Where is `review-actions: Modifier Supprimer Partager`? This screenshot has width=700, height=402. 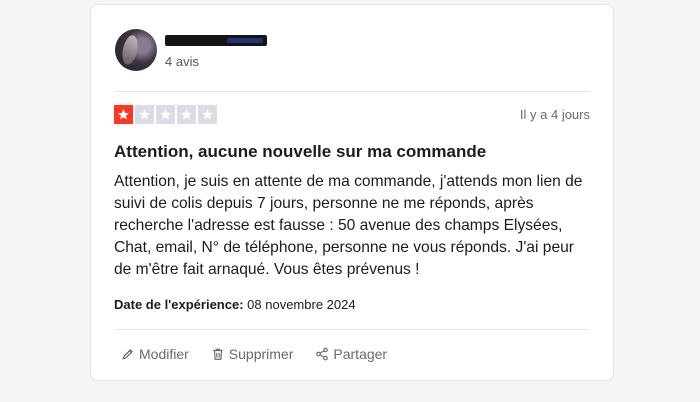
review-actions: Modifier Supprimer Partager is located at coordinates (265, 354).